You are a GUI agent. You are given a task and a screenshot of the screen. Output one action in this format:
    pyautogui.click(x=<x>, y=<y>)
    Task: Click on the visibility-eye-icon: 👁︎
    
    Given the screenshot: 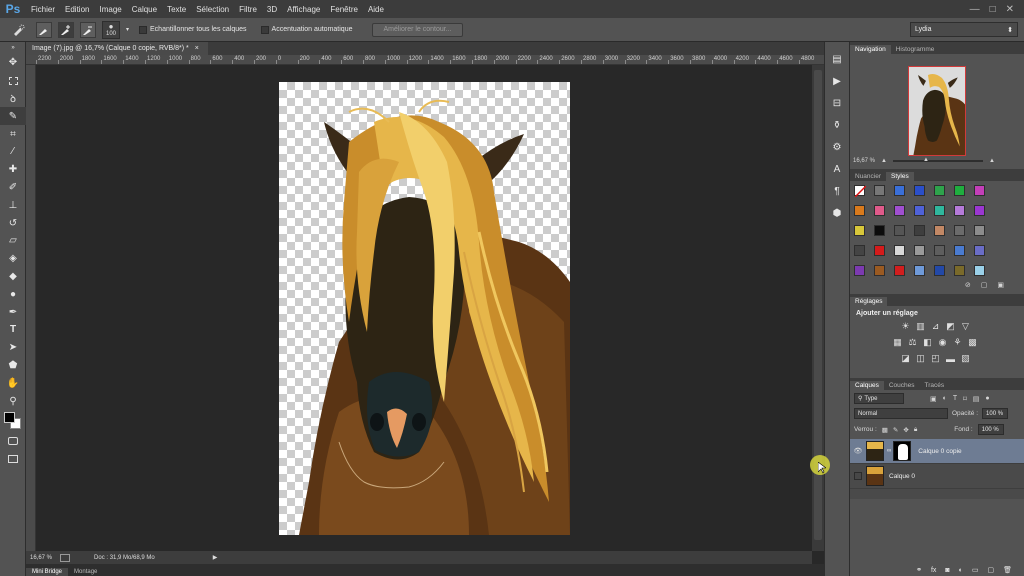 What is the action you would take?
    pyautogui.click(x=858, y=451)
    